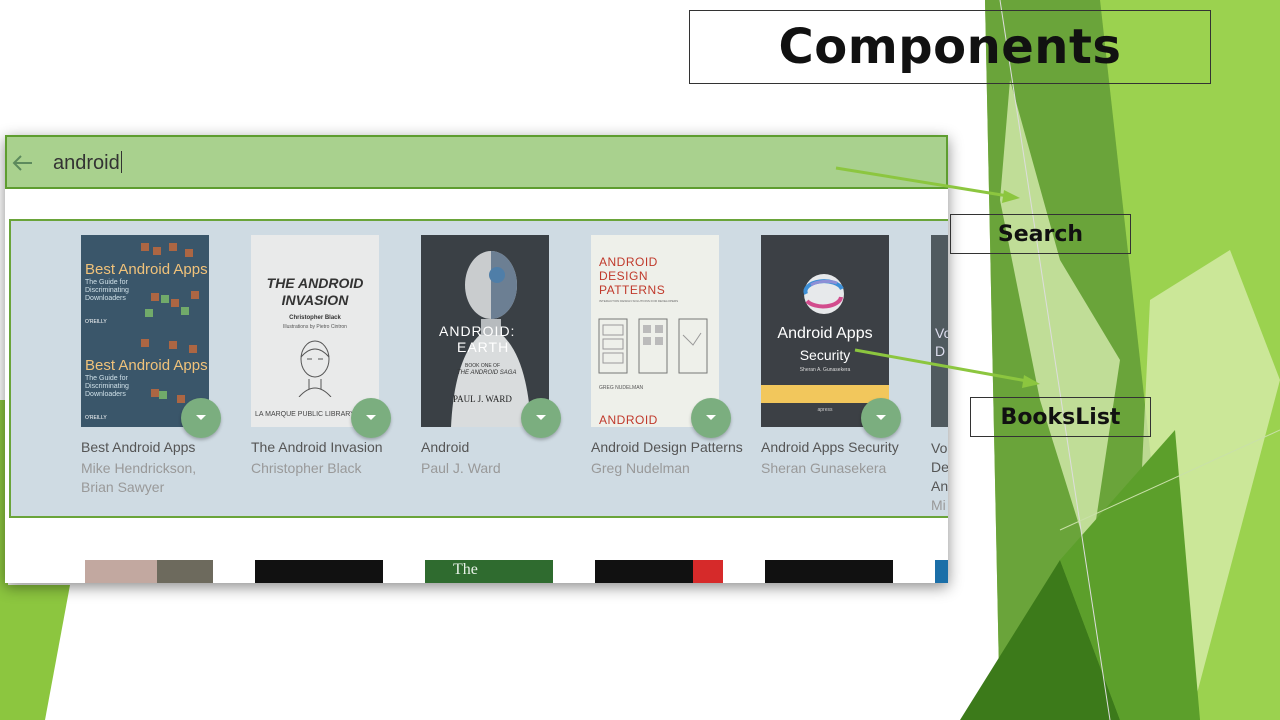  What do you see at coordinates (487, 373) in the screenshot?
I see `cover-series: THE ANDROID SAGA` at bounding box center [487, 373].